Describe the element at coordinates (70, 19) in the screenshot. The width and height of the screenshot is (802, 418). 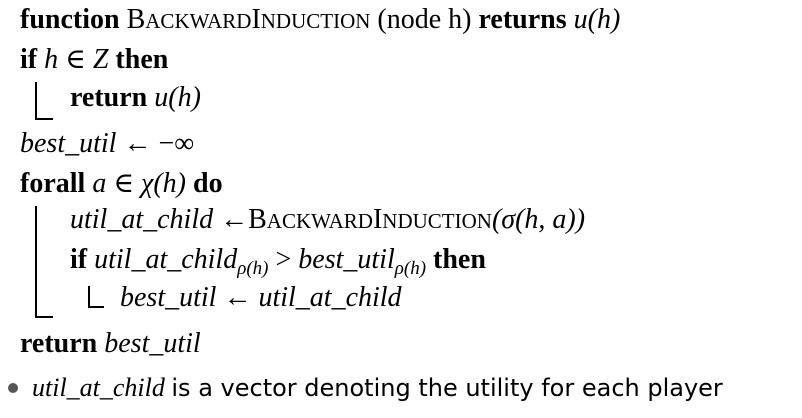
I see `keyword-function: function` at that location.